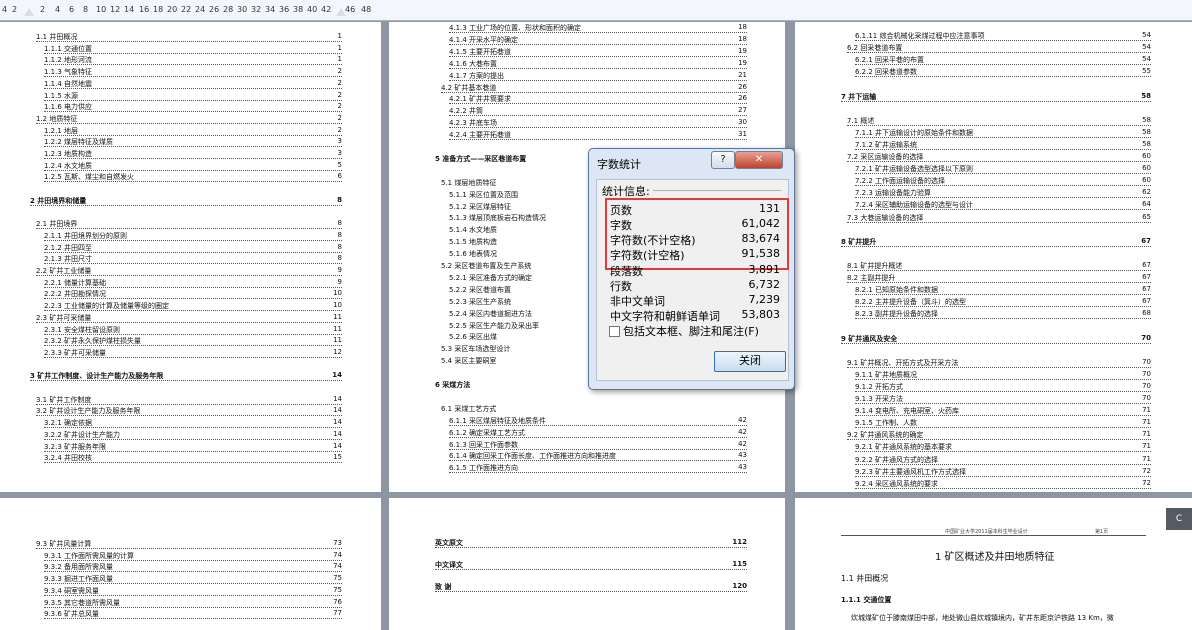 The height and width of the screenshot is (630, 1192). I want to click on toc-entry: 1.1 井田概况 1, so click(189, 37).